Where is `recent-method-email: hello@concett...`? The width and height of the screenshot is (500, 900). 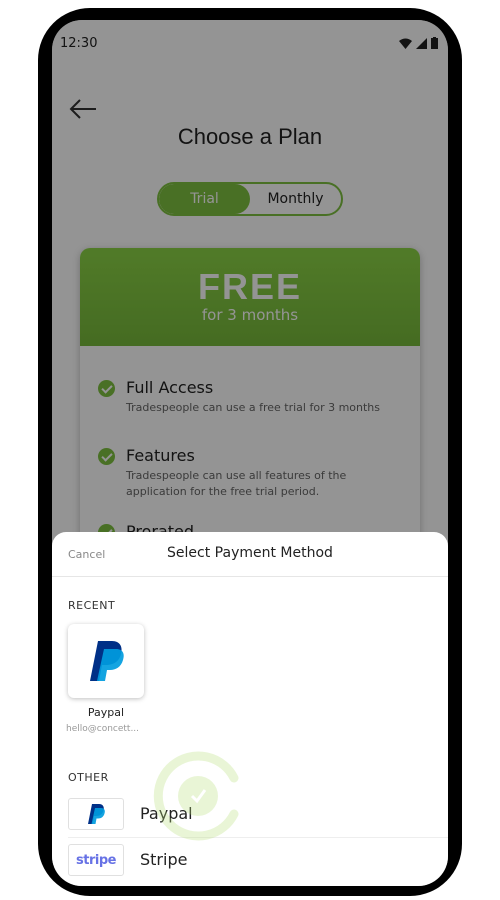
recent-method-email: hello@concett... is located at coordinates (103, 729).